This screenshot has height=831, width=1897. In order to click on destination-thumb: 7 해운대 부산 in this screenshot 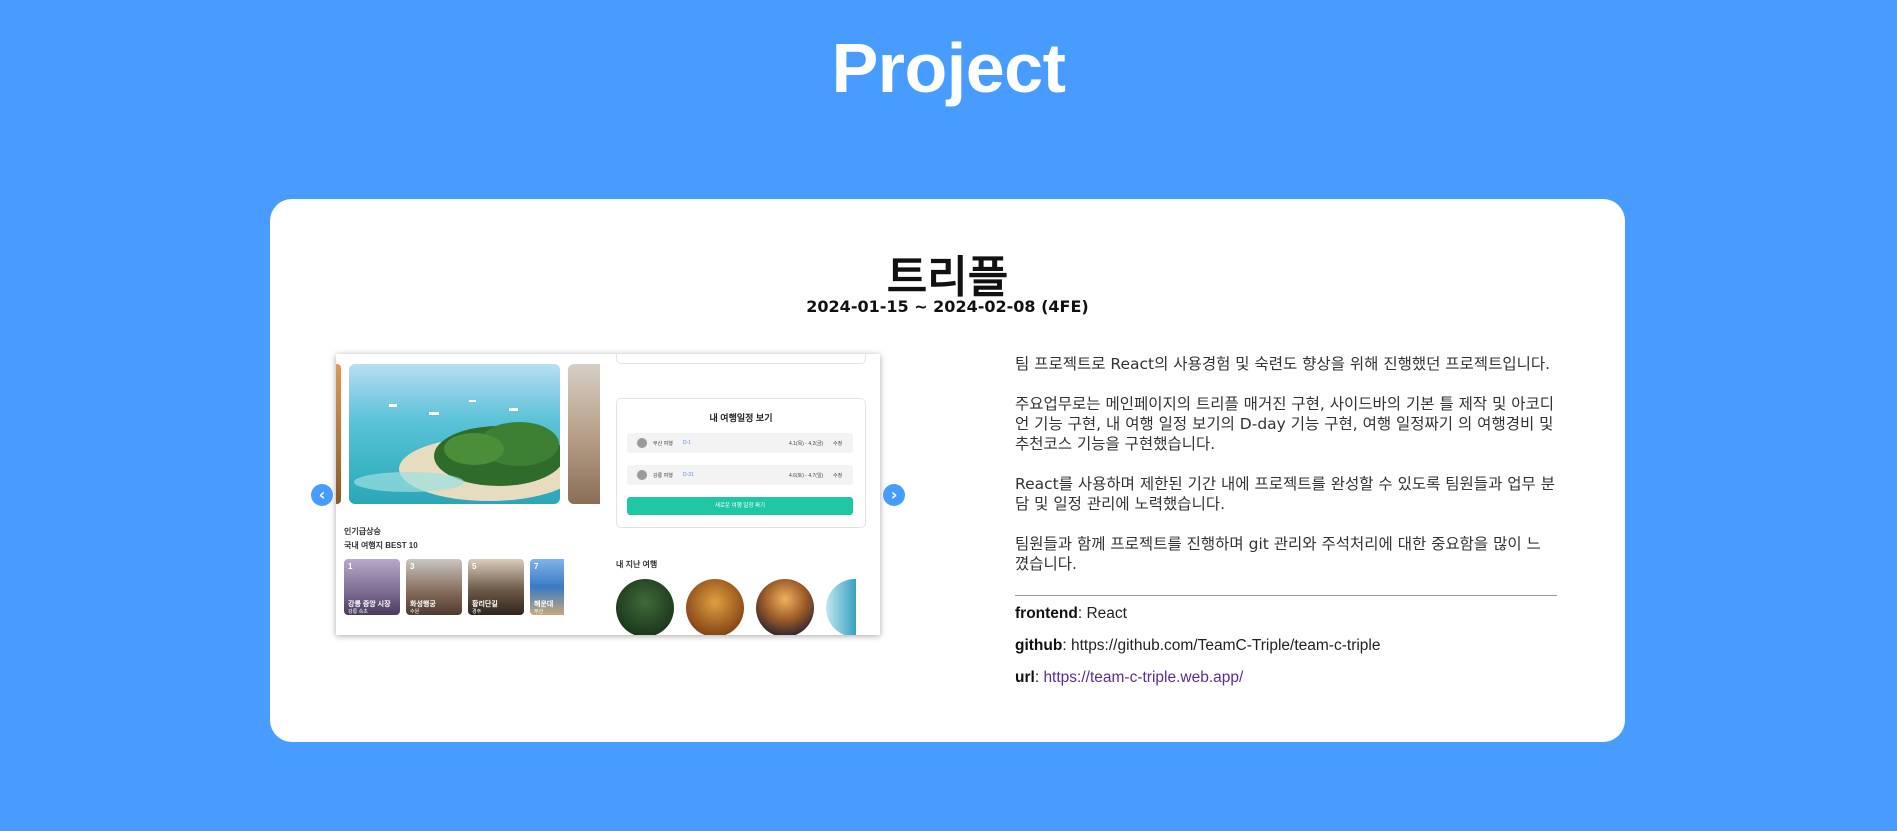, I will do `click(547, 587)`.